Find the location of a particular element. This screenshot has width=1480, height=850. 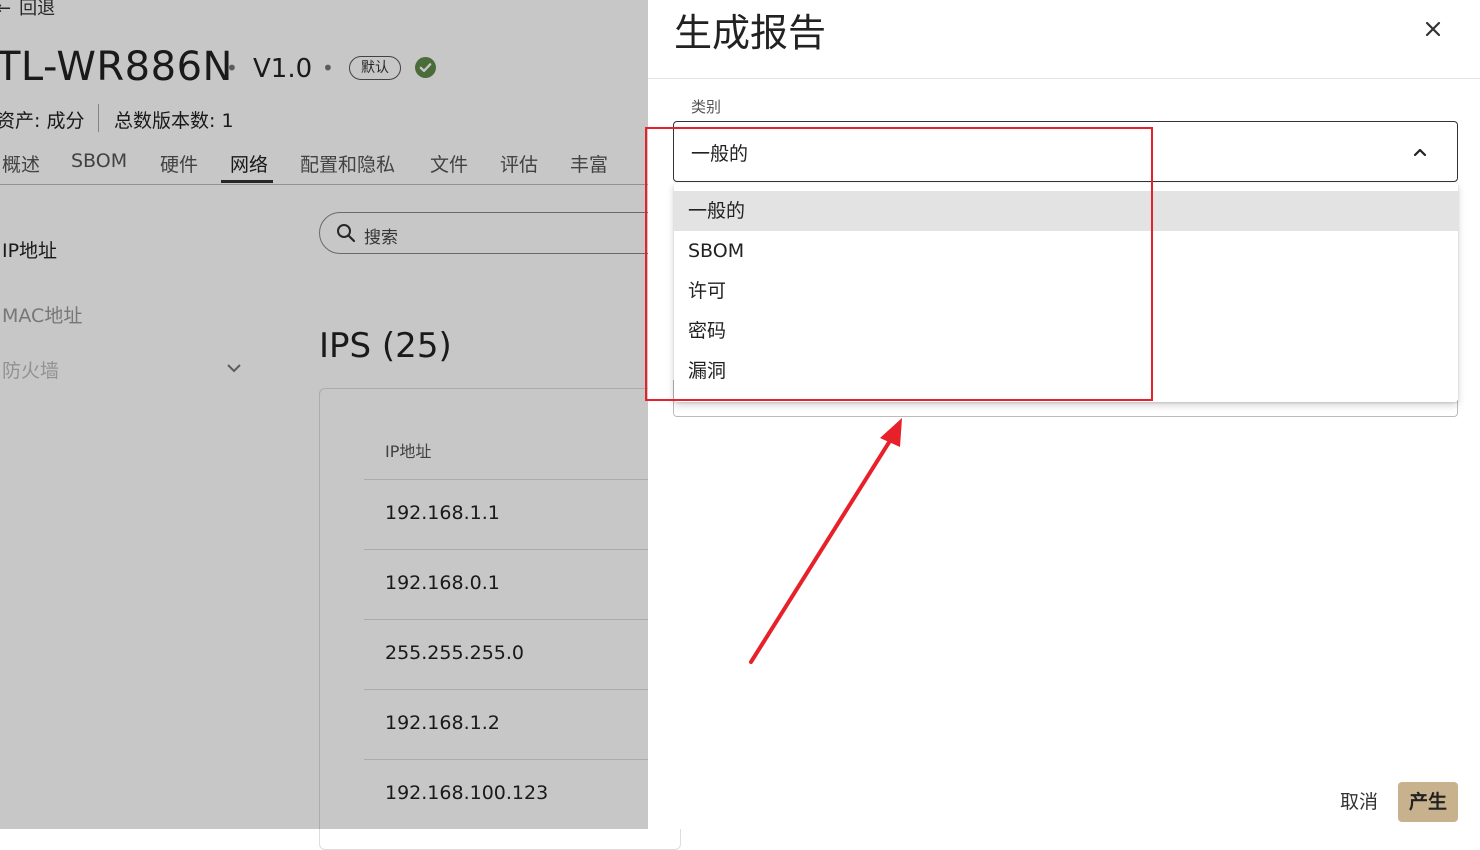

option-vulnerability: 漏洞 is located at coordinates (1066, 371).